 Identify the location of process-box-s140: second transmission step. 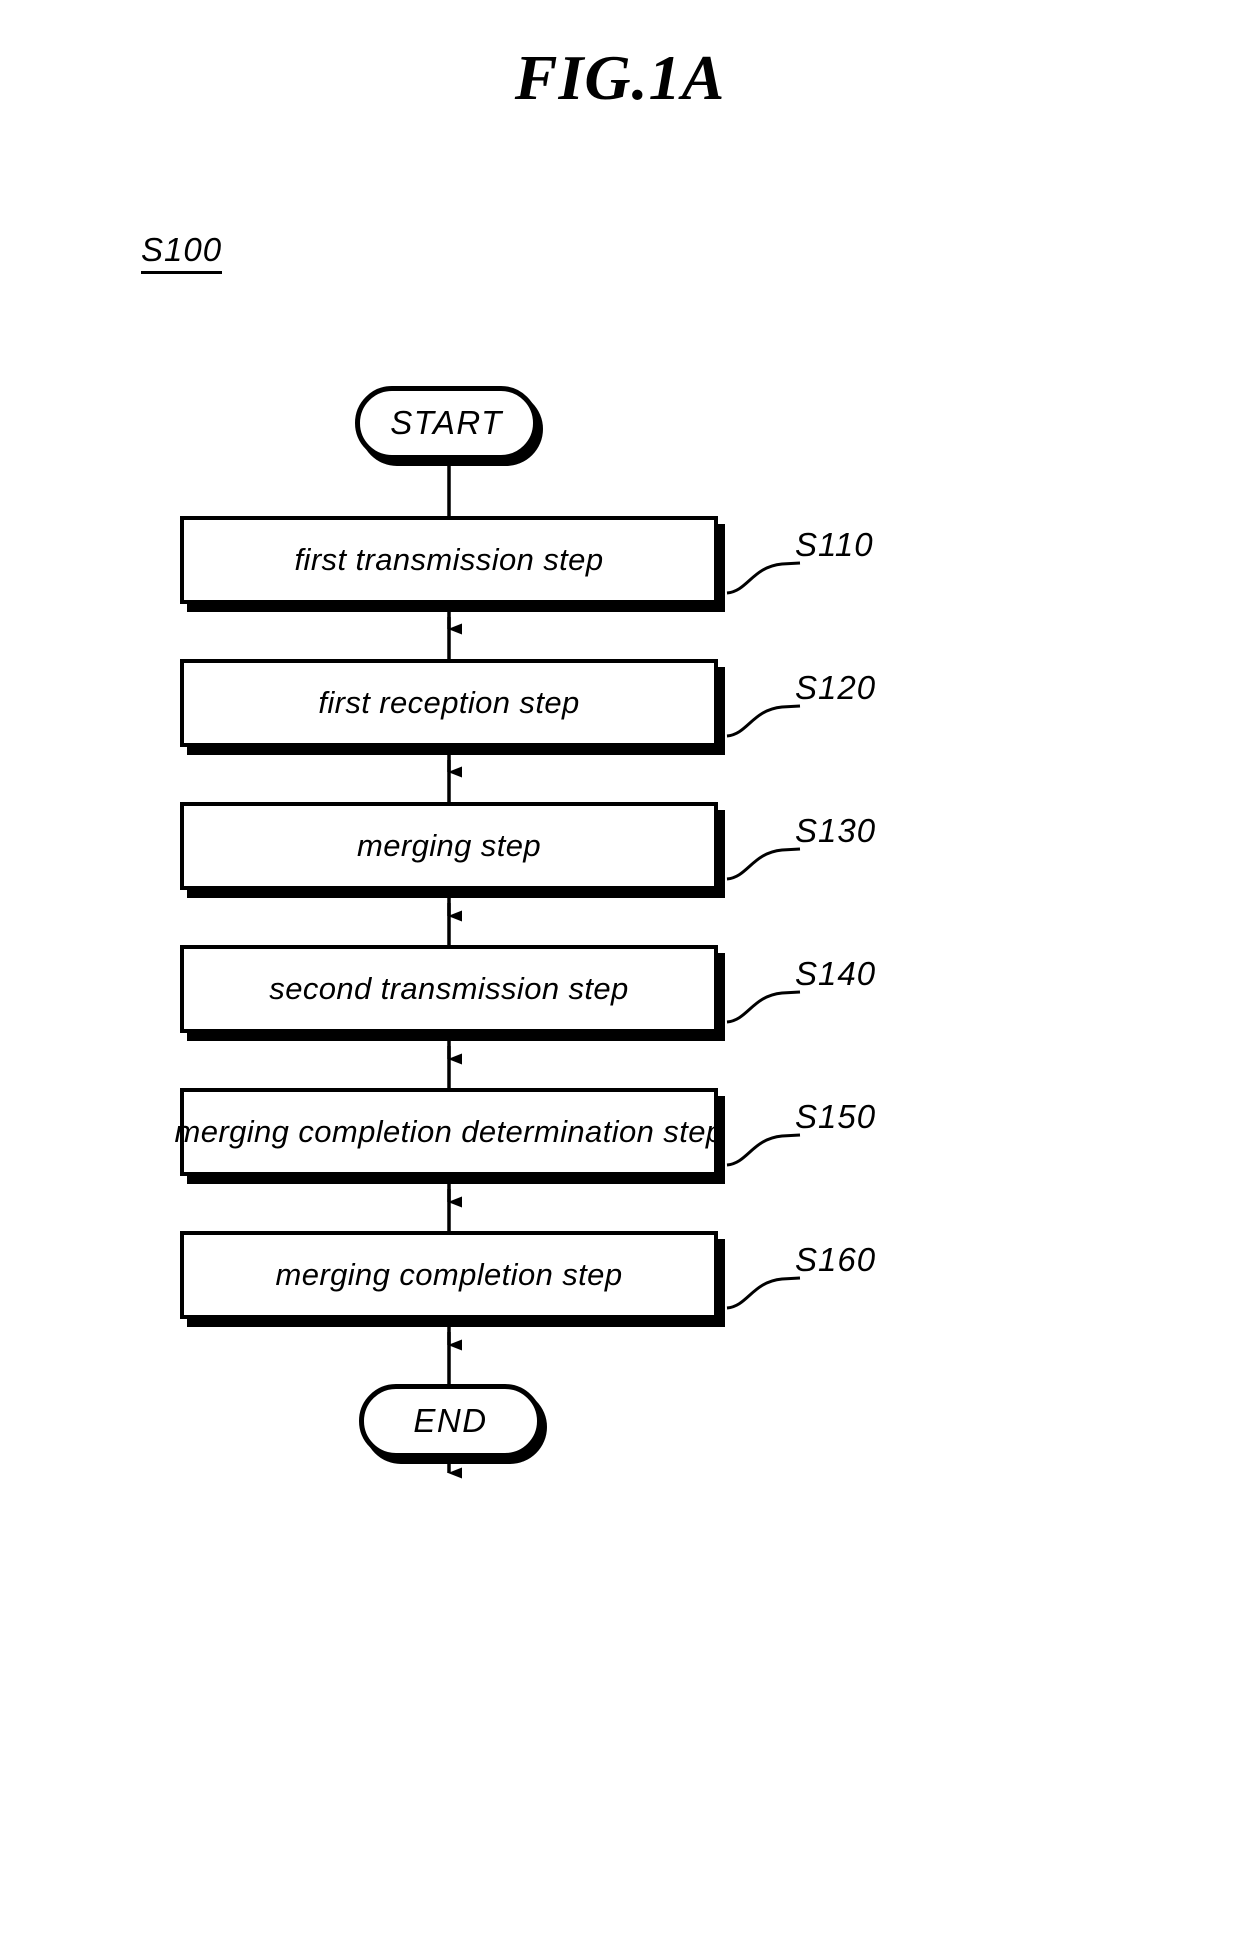
(449, 989).